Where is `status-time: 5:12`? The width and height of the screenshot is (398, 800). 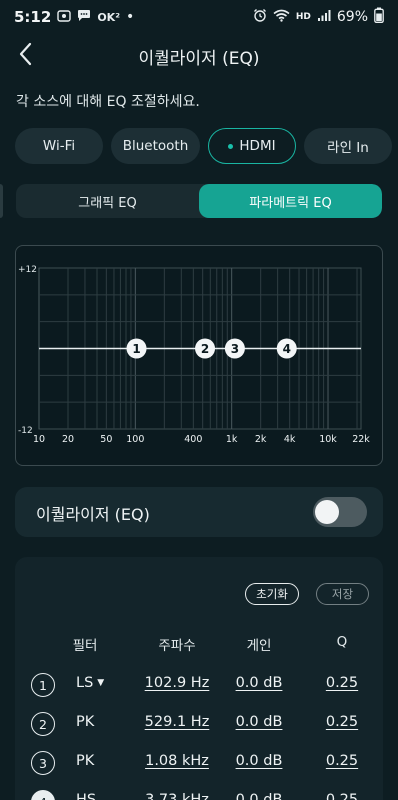 status-time: 5:12 is located at coordinates (33, 17).